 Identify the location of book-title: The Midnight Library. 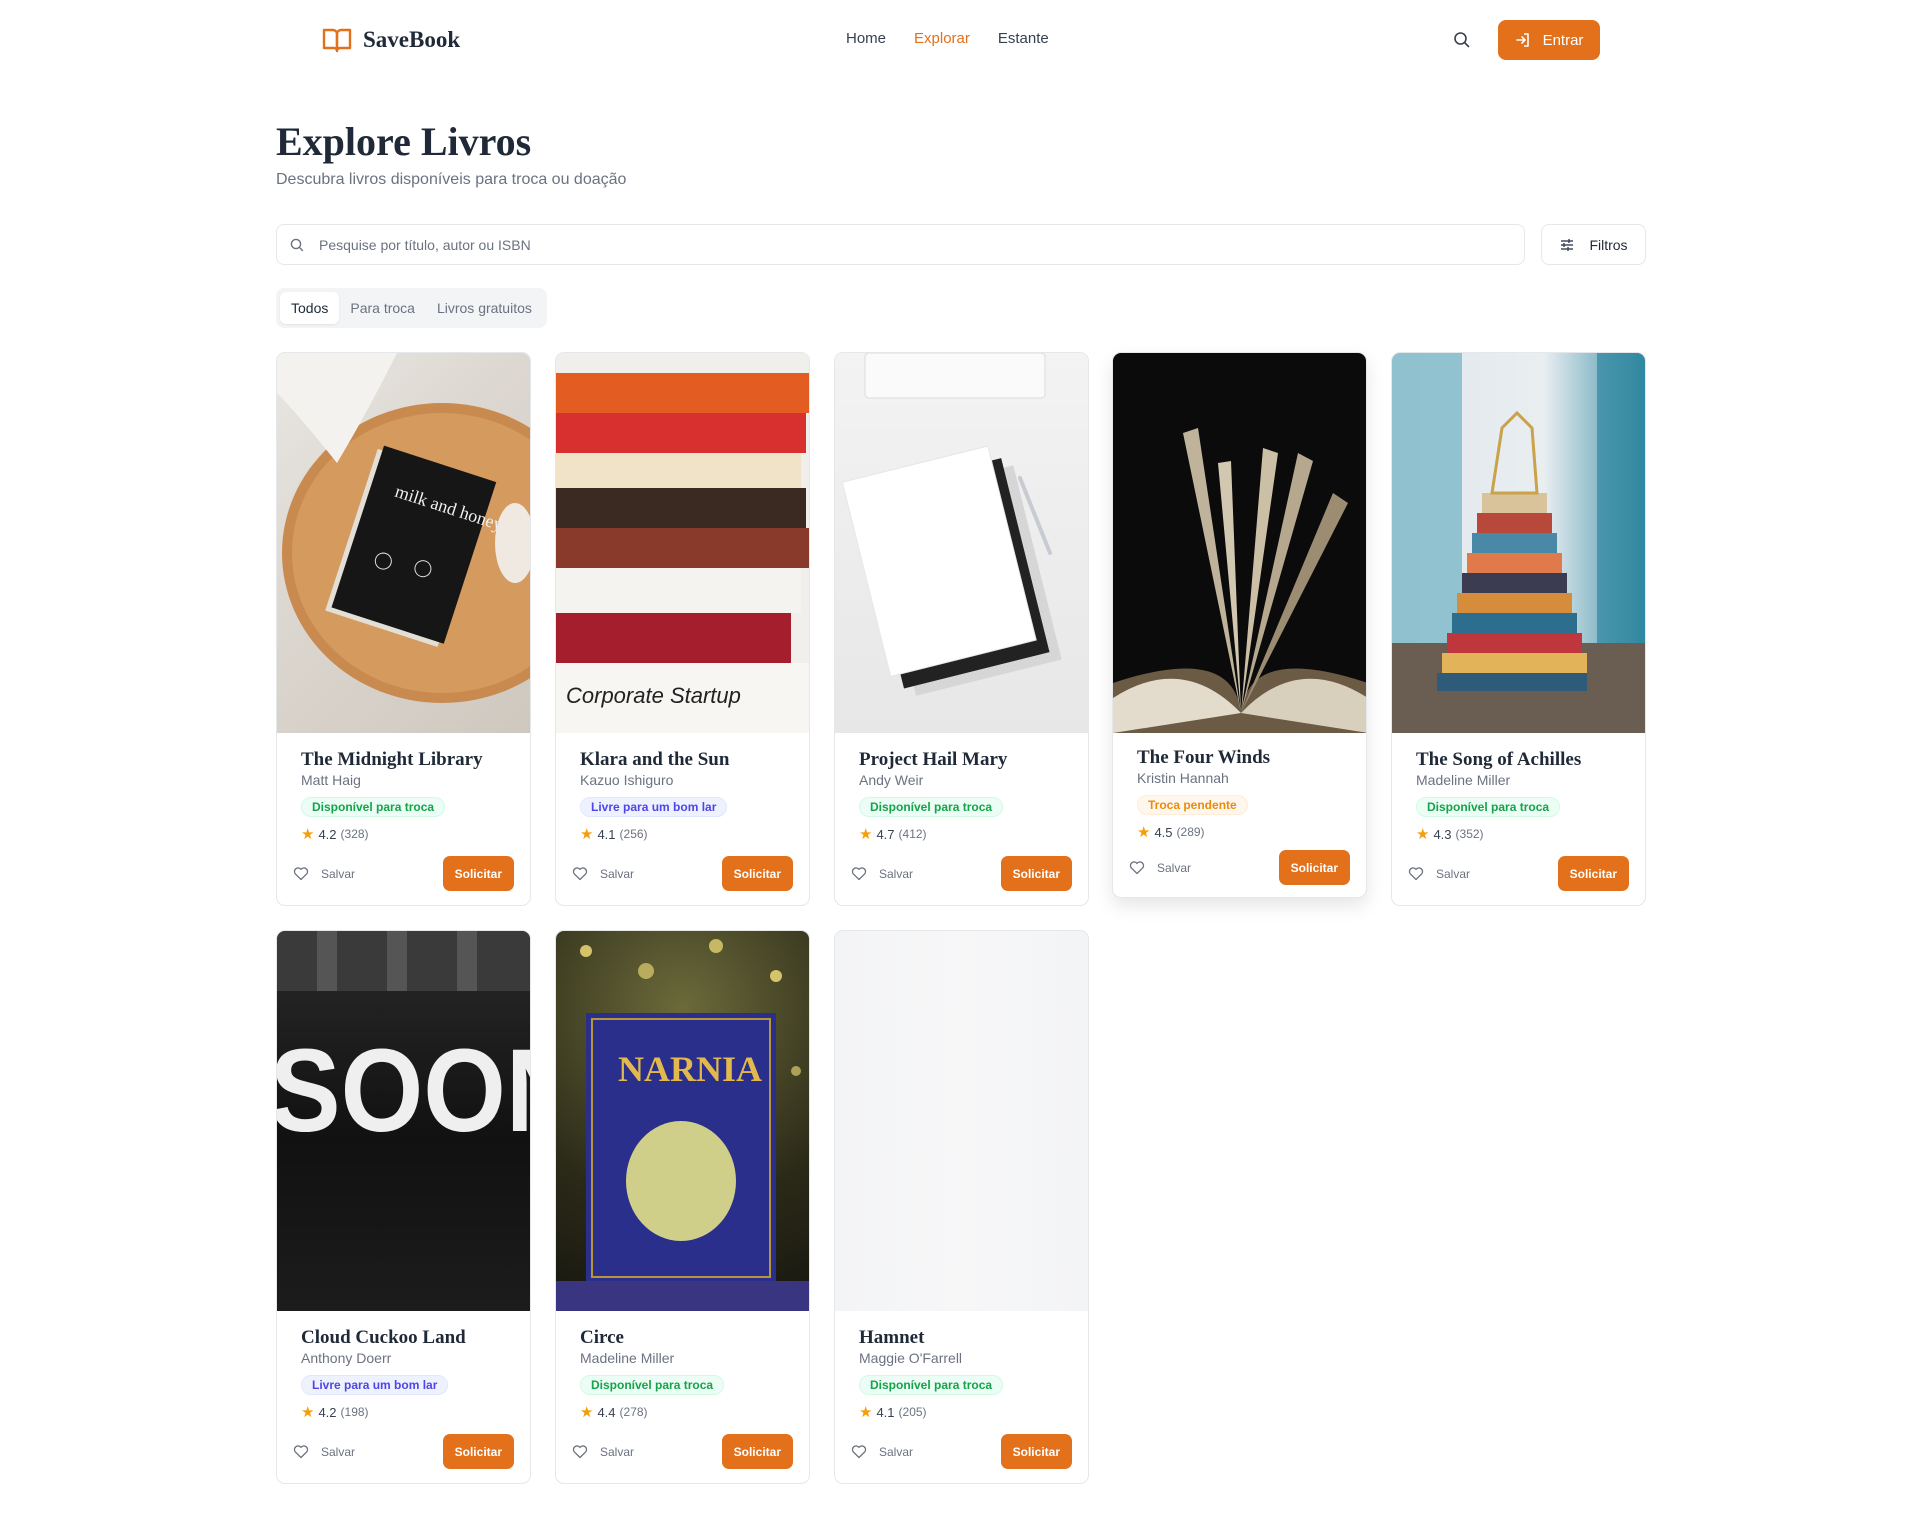
(403, 760).